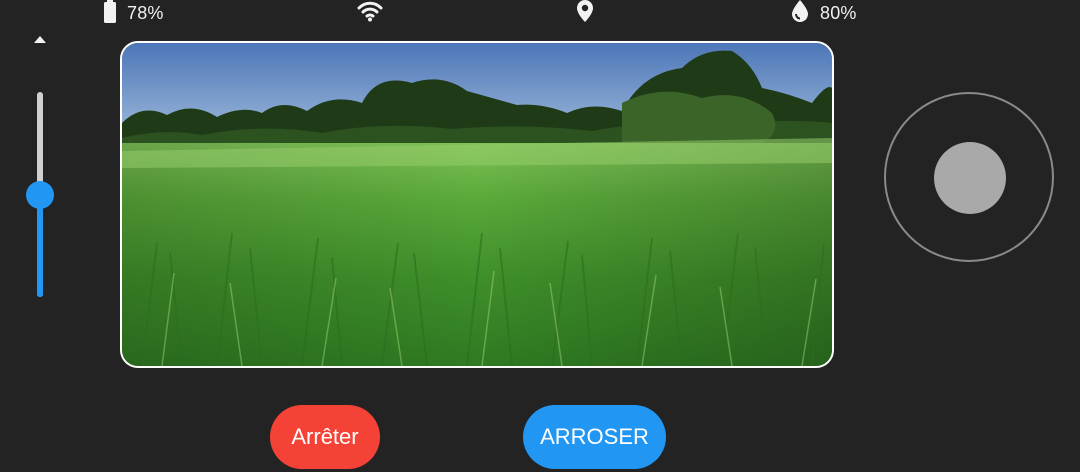 This screenshot has height=472, width=1080. What do you see at coordinates (40, 167) in the screenshot?
I see `speed-slider` at bounding box center [40, 167].